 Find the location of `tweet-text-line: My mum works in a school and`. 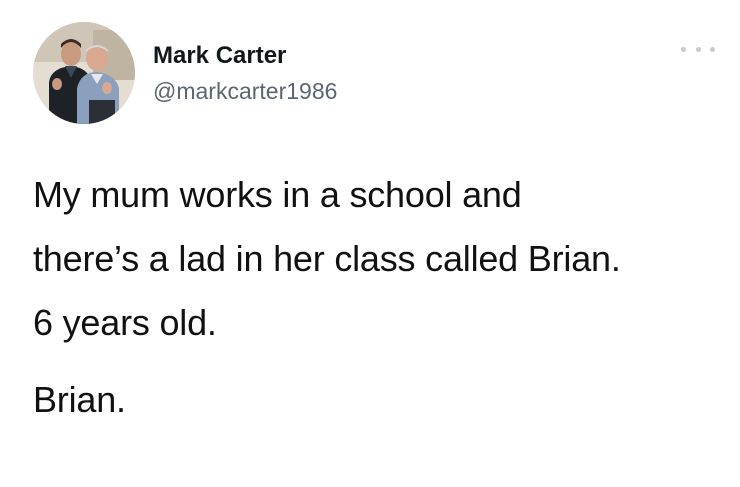

tweet-text-line: My mum works in a school and is located at coordinates (277, 194).